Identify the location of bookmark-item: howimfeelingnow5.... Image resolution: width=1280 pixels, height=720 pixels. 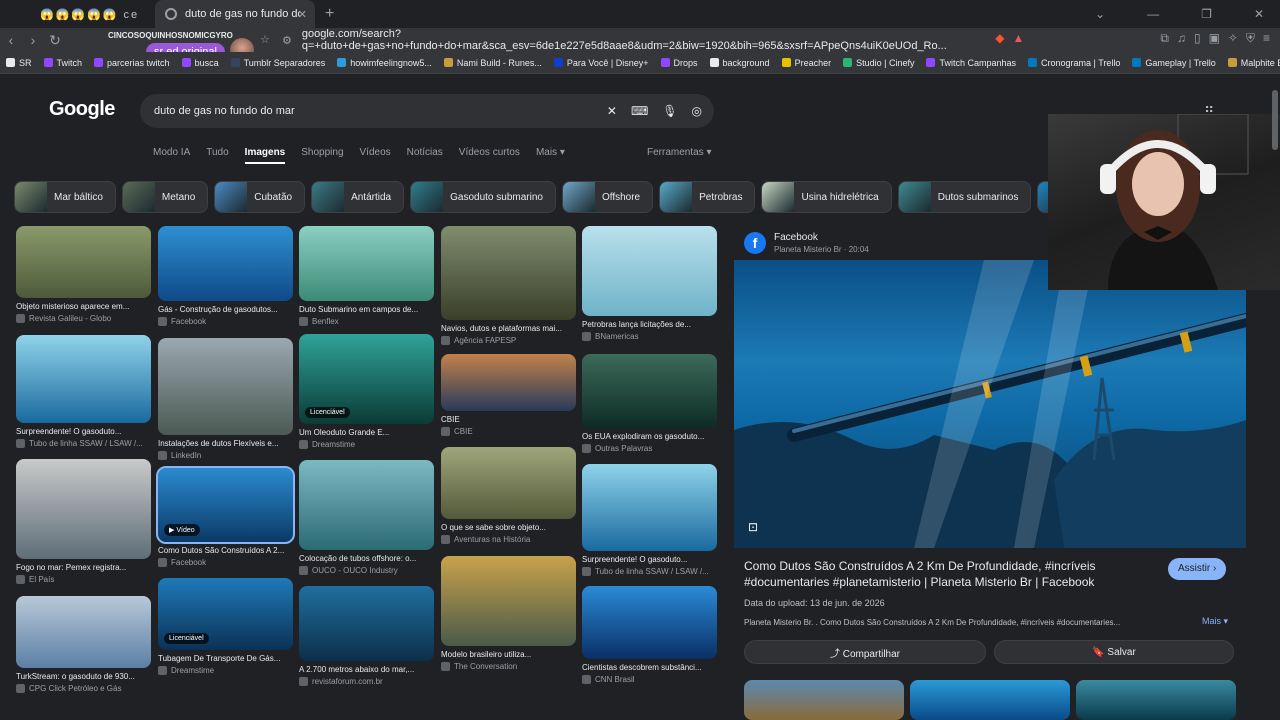
(384, 63).